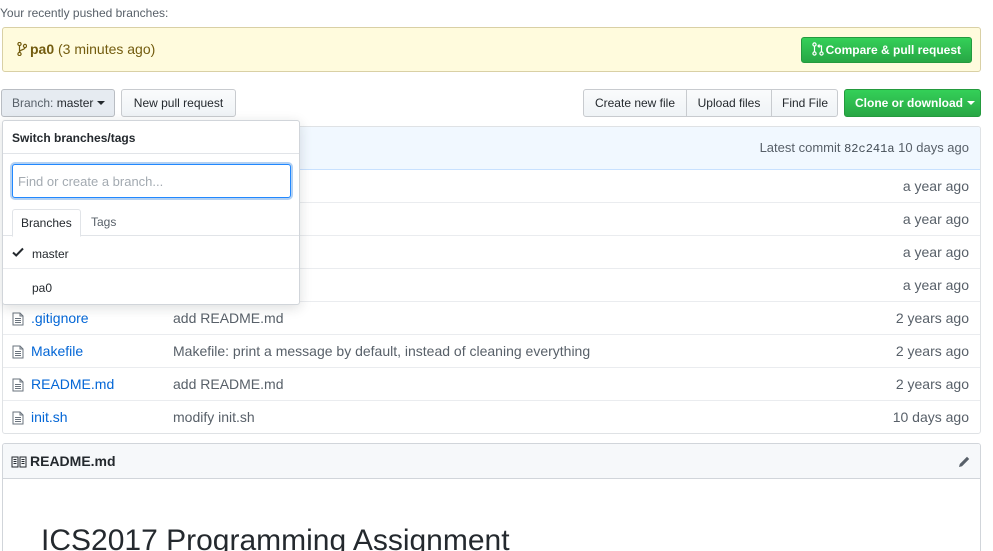  I want to click on pencil-icon, so click(964, 462).